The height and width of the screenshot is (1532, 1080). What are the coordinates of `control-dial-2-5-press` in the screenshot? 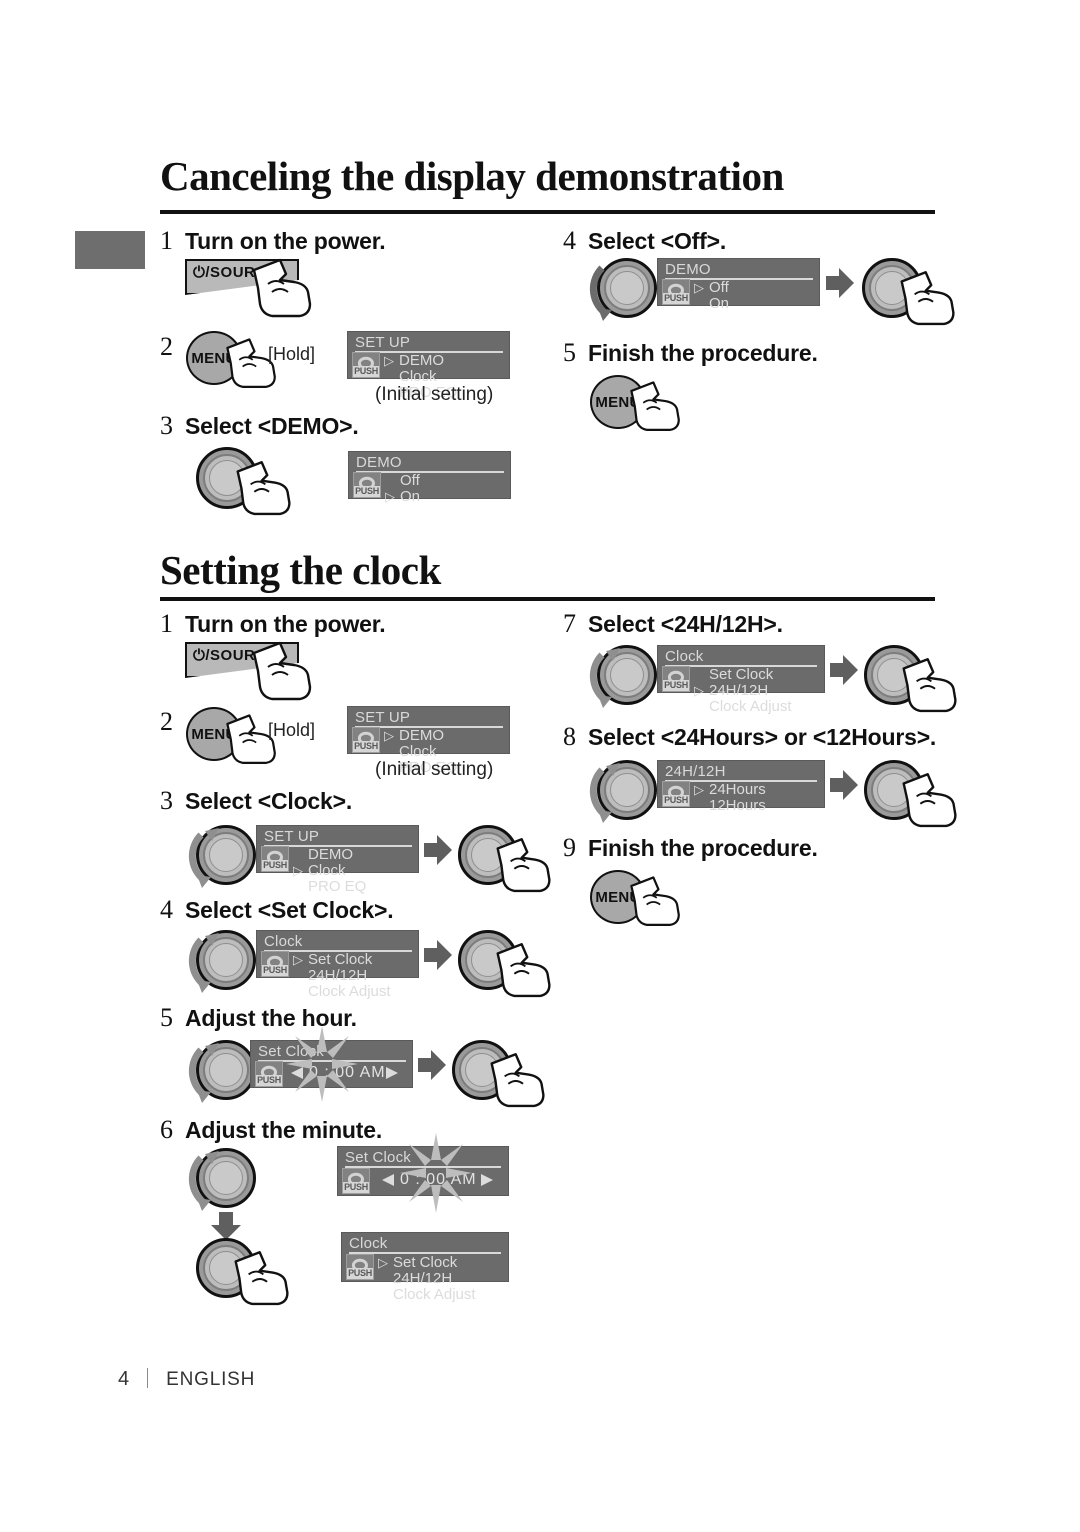 It's located at (482, 1070).